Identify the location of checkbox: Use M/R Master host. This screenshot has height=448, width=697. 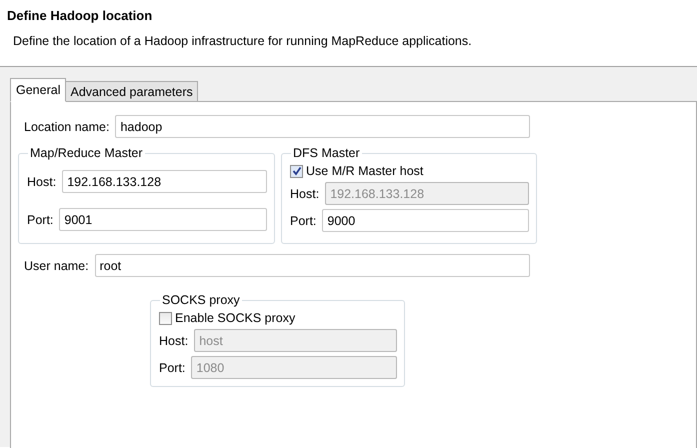
(409, 171).